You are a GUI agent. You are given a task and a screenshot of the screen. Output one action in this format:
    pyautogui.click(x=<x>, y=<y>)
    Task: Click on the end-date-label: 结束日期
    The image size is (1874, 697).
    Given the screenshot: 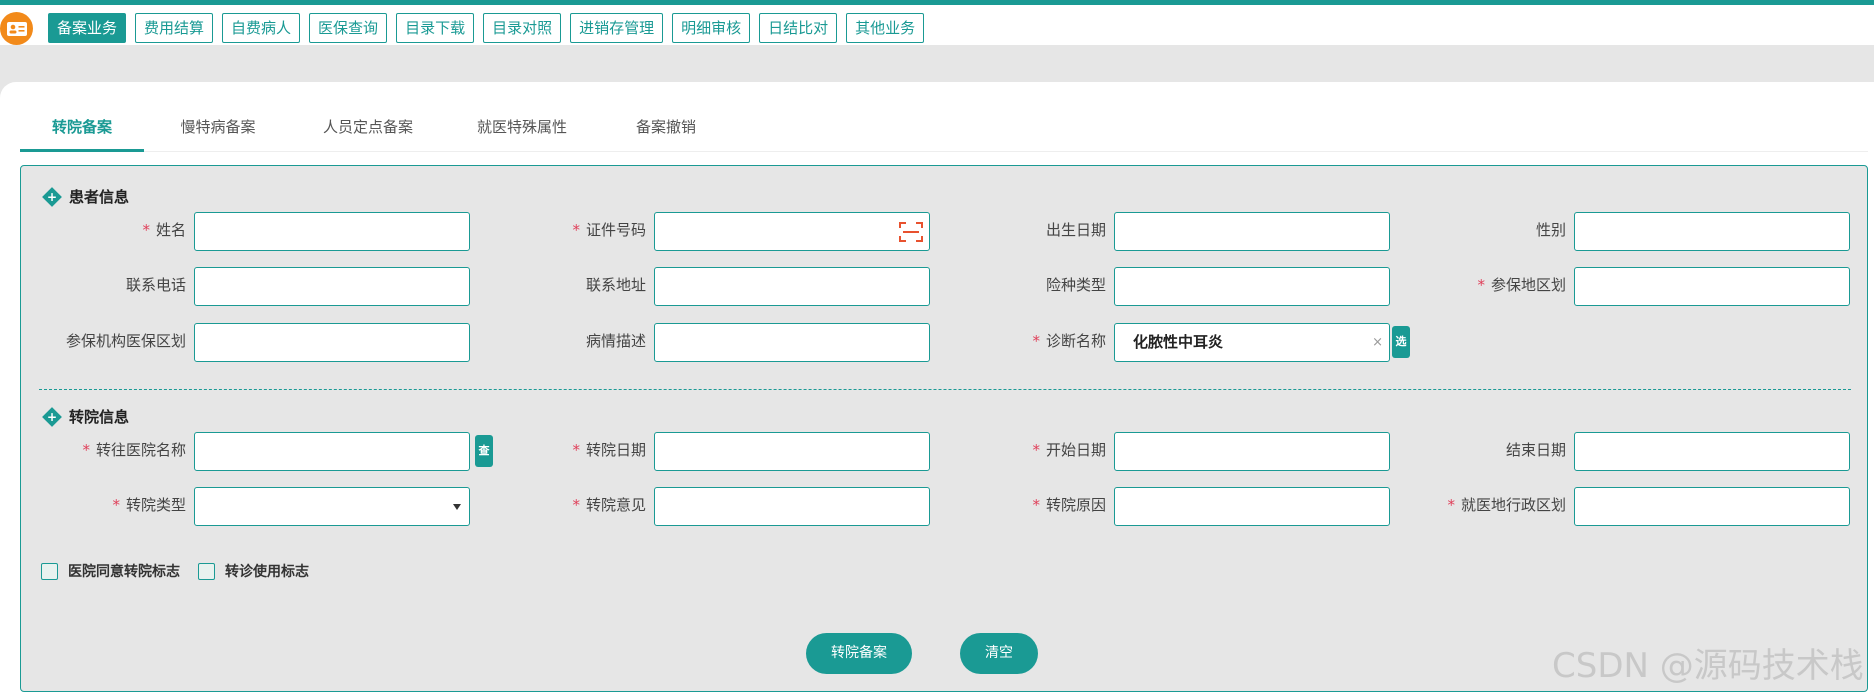 What is the action you would take?
    pyautogui.click(x=1535, y=450)
    